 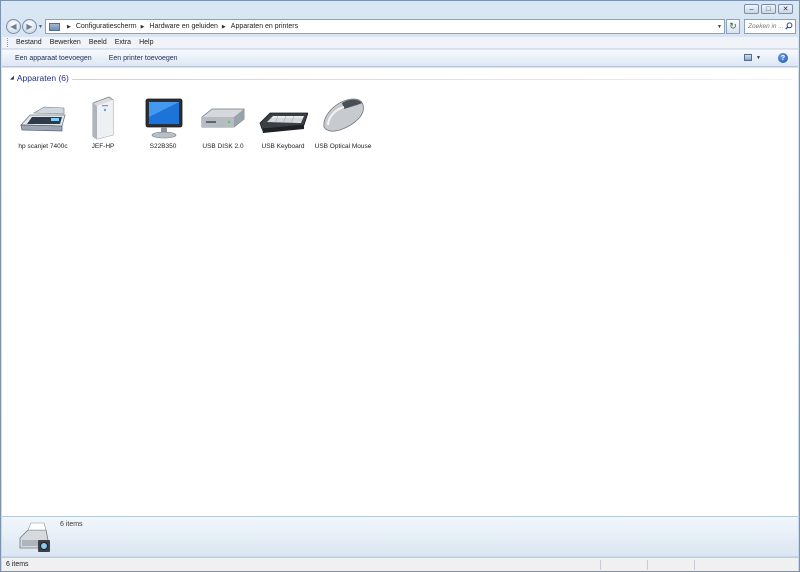 What do you see at coordinates (223, 118) in the screenshot?
I see `usb-drive-icon` at bounding box center [223, 118].